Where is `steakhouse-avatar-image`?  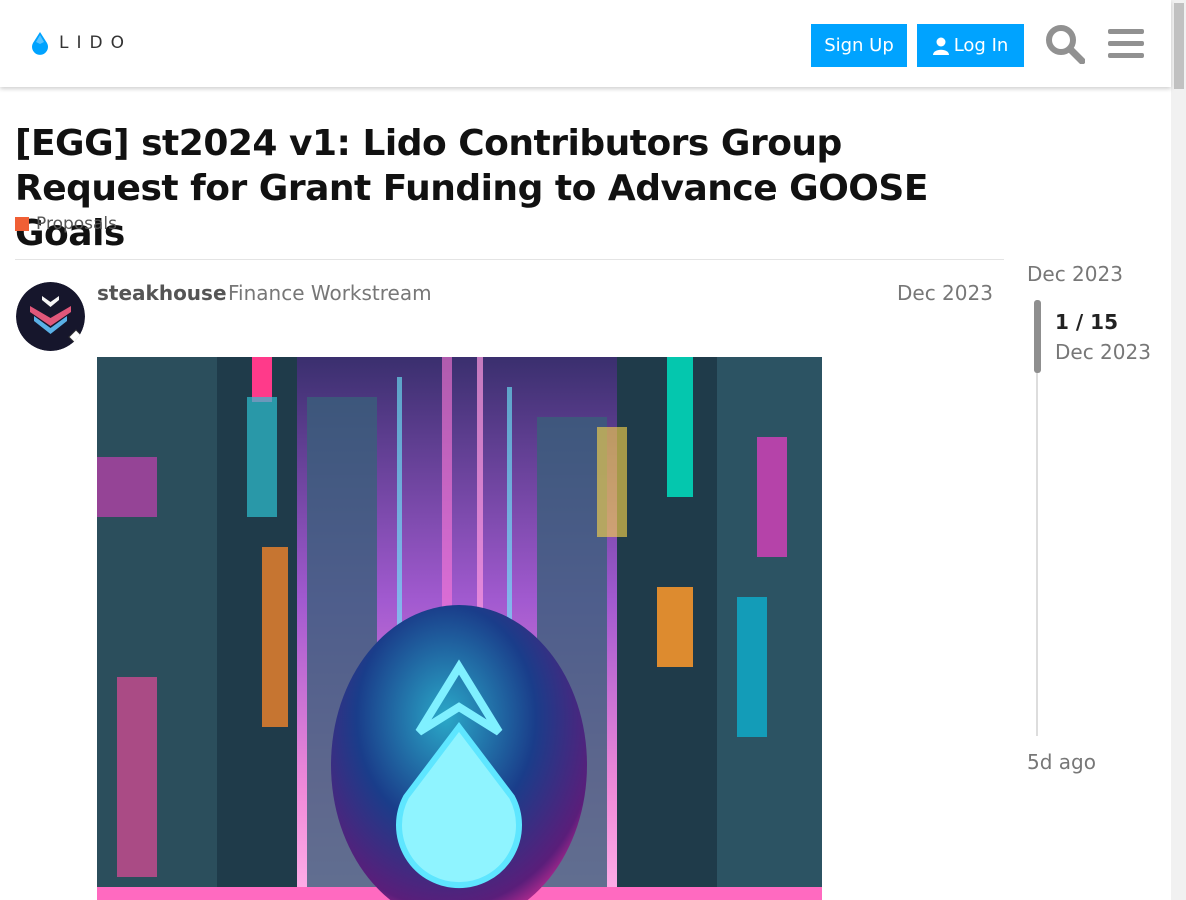 steakhouse-avatar-image is located at coordinates (50, 316).